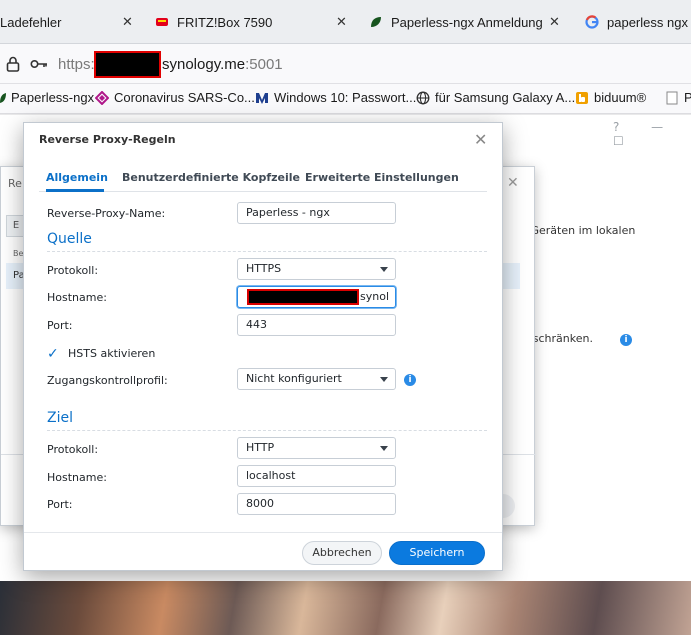  What do you see at coordinates (620, 97) in the screenshot?
I see `bookmark-label: biduum®` at bounding box center [620, 97].